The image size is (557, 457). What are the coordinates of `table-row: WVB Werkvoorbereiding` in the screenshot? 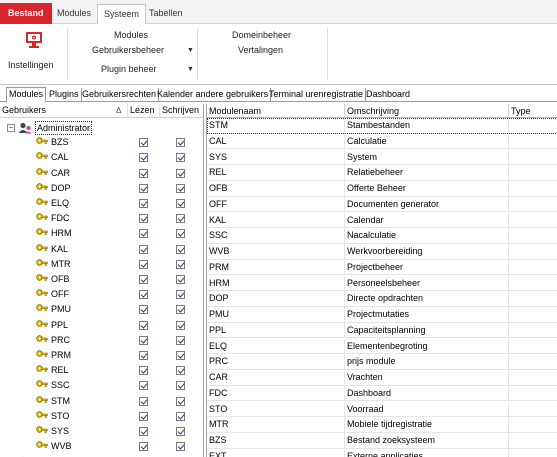 It's located at (382, 252).